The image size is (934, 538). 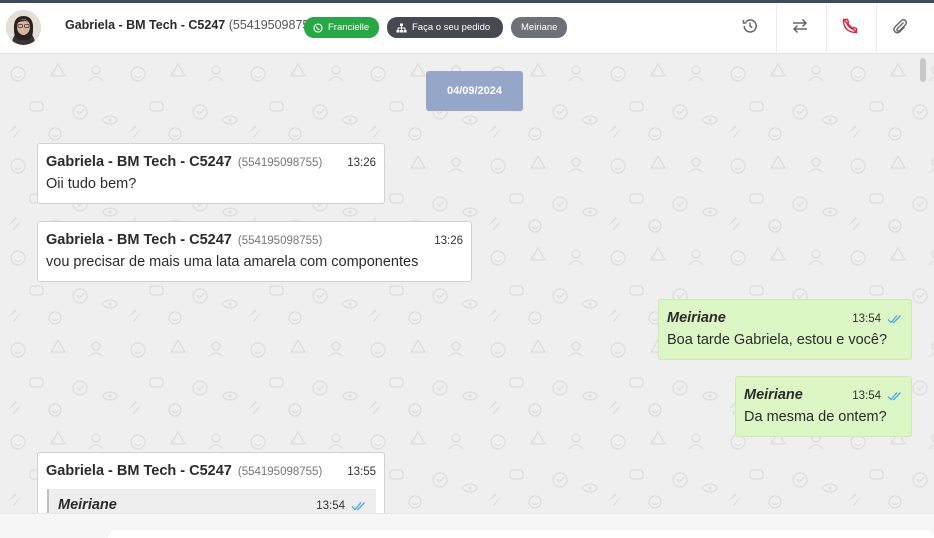 I want to click on attach-button, so click(x=900, y=28).